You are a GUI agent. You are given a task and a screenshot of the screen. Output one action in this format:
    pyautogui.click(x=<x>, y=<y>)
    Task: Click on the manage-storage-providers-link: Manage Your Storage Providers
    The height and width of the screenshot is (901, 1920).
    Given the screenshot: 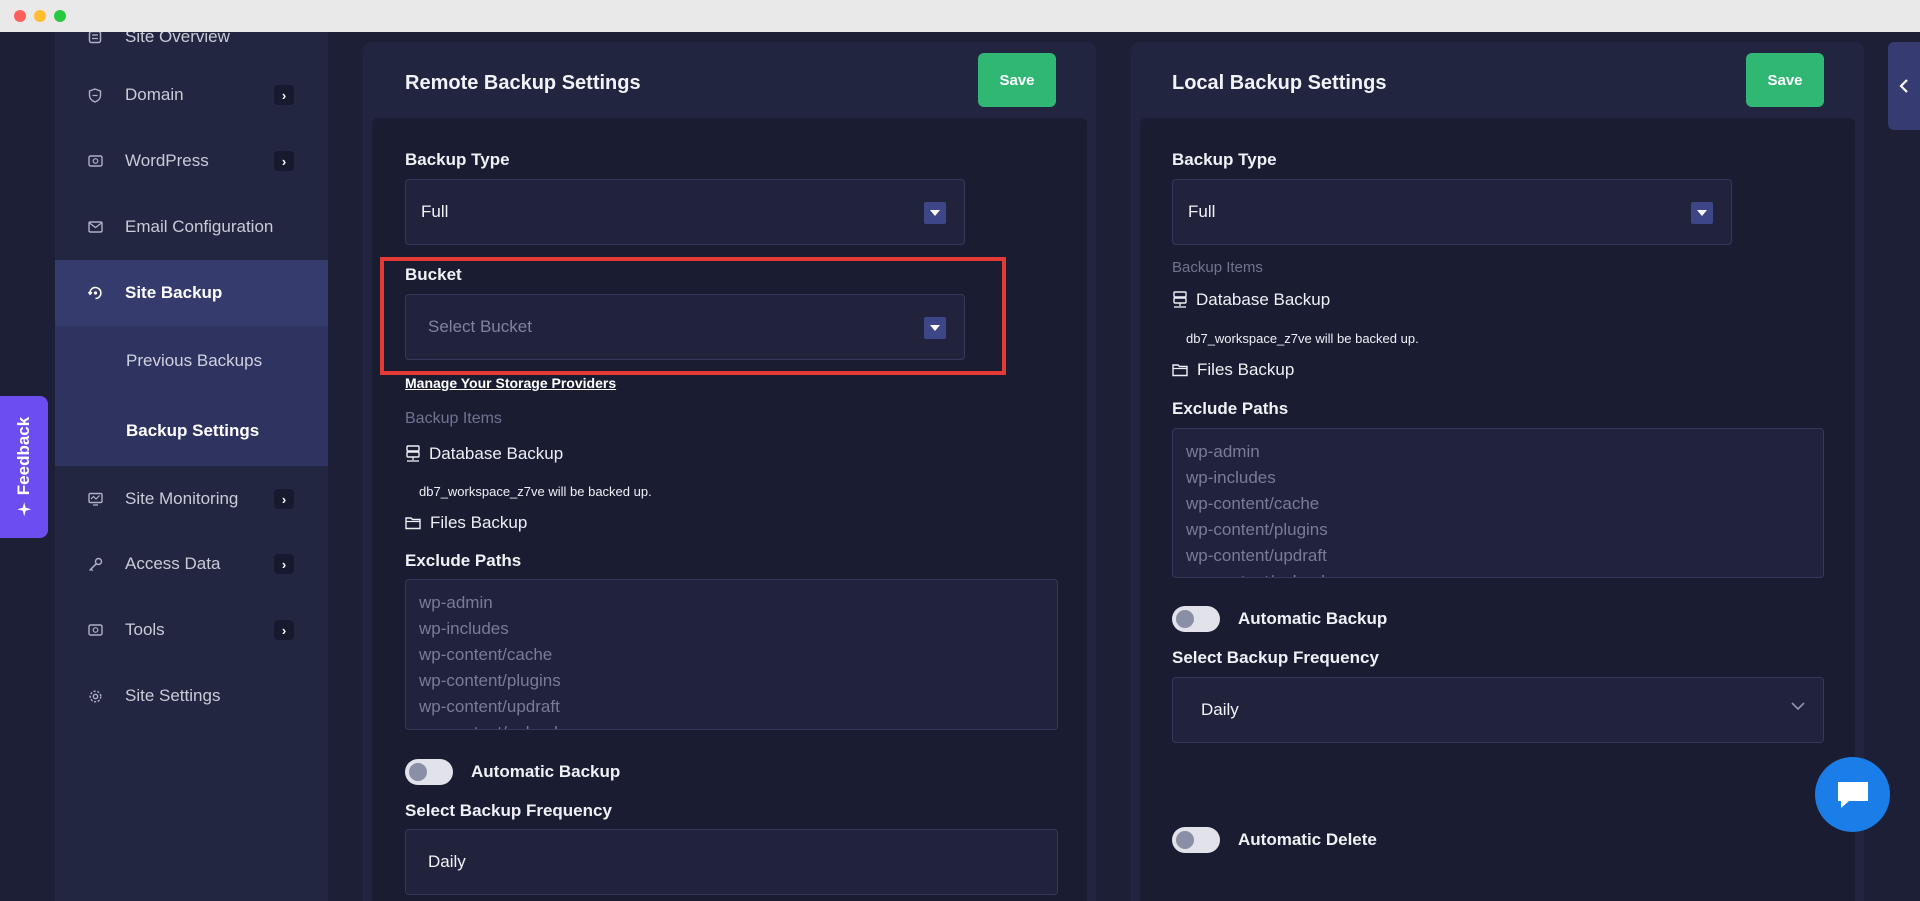 What is the action you would take?
    pyautogui.click(x=510, y=383)
    